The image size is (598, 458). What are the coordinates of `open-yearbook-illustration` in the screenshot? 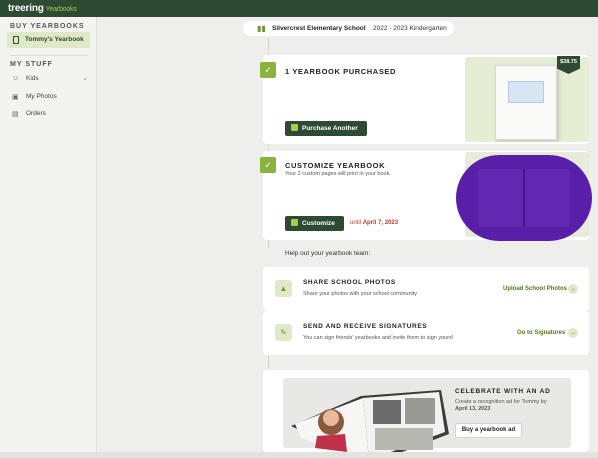 It's located at (370, 424).